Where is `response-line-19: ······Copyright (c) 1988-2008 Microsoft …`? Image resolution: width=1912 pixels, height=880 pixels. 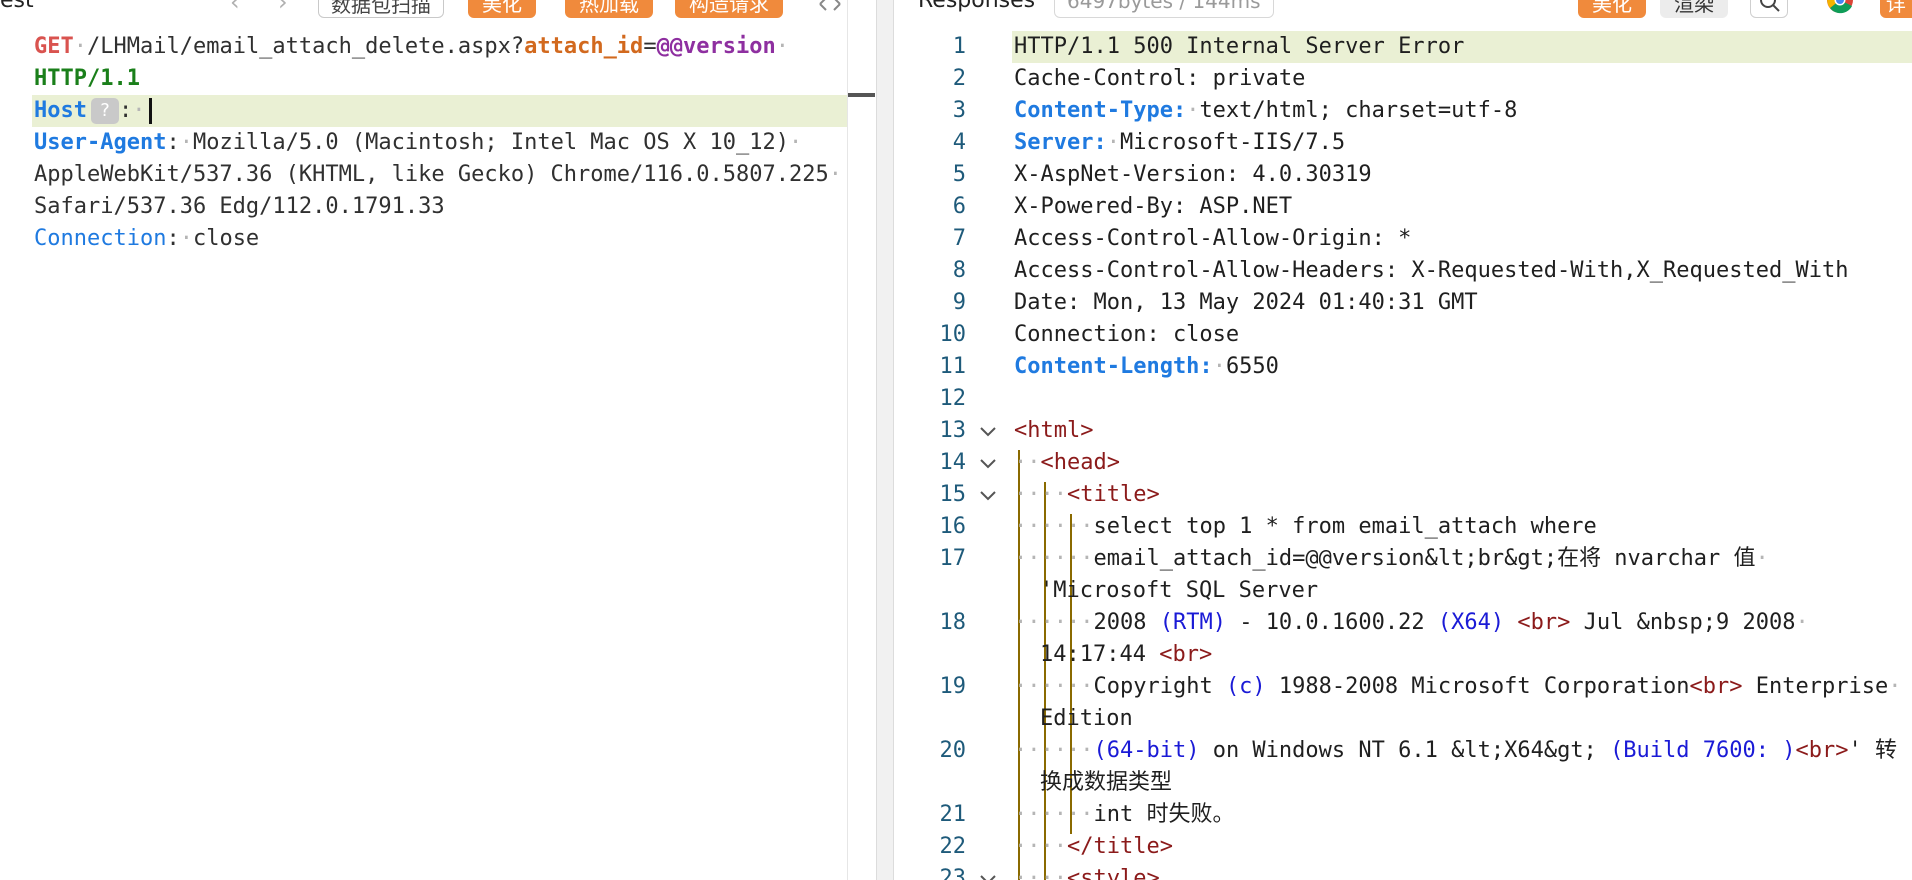
response-line-19: ······Copyright (c) 1988-2008 Microsoft … is located at coordinates (1457, 687).